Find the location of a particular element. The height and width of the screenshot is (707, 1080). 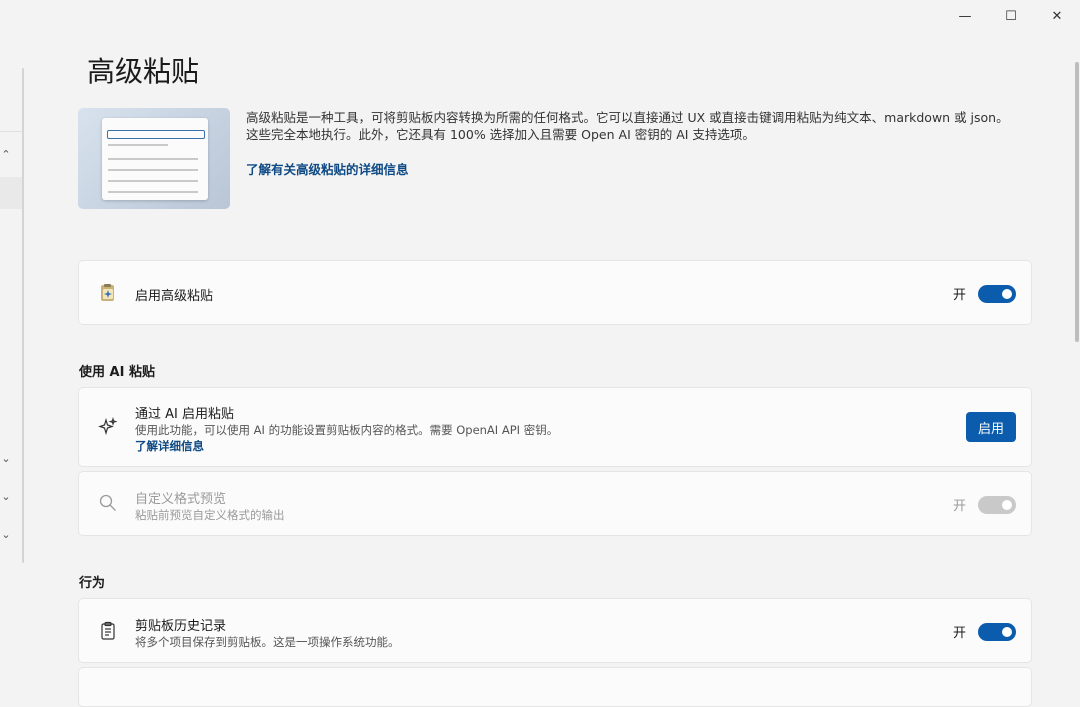

enable-ai-button: 启用 is located at coordinates (991, 427).